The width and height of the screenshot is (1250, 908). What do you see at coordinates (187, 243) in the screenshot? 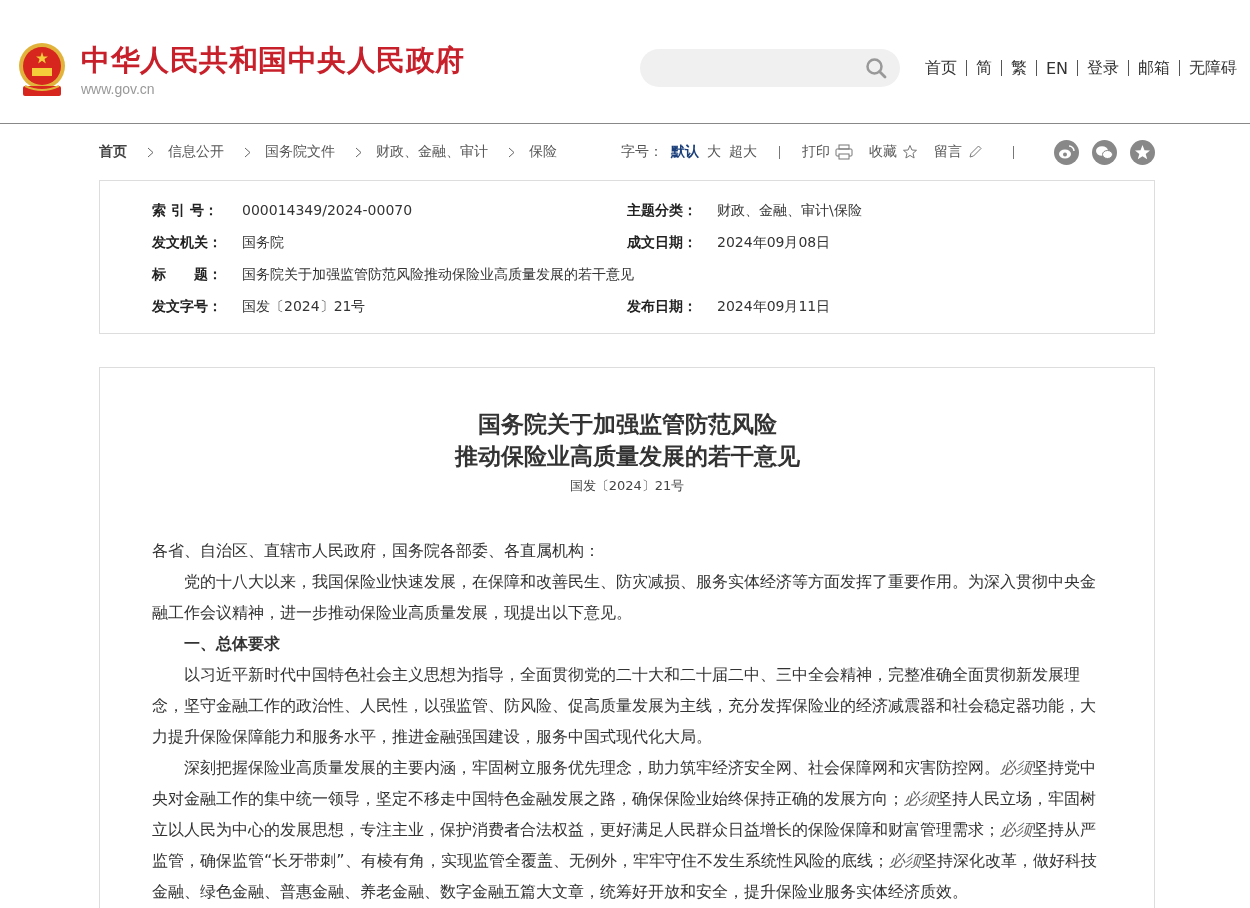
I see `info-label: 发文机关：` at bounding box center [187, 243].